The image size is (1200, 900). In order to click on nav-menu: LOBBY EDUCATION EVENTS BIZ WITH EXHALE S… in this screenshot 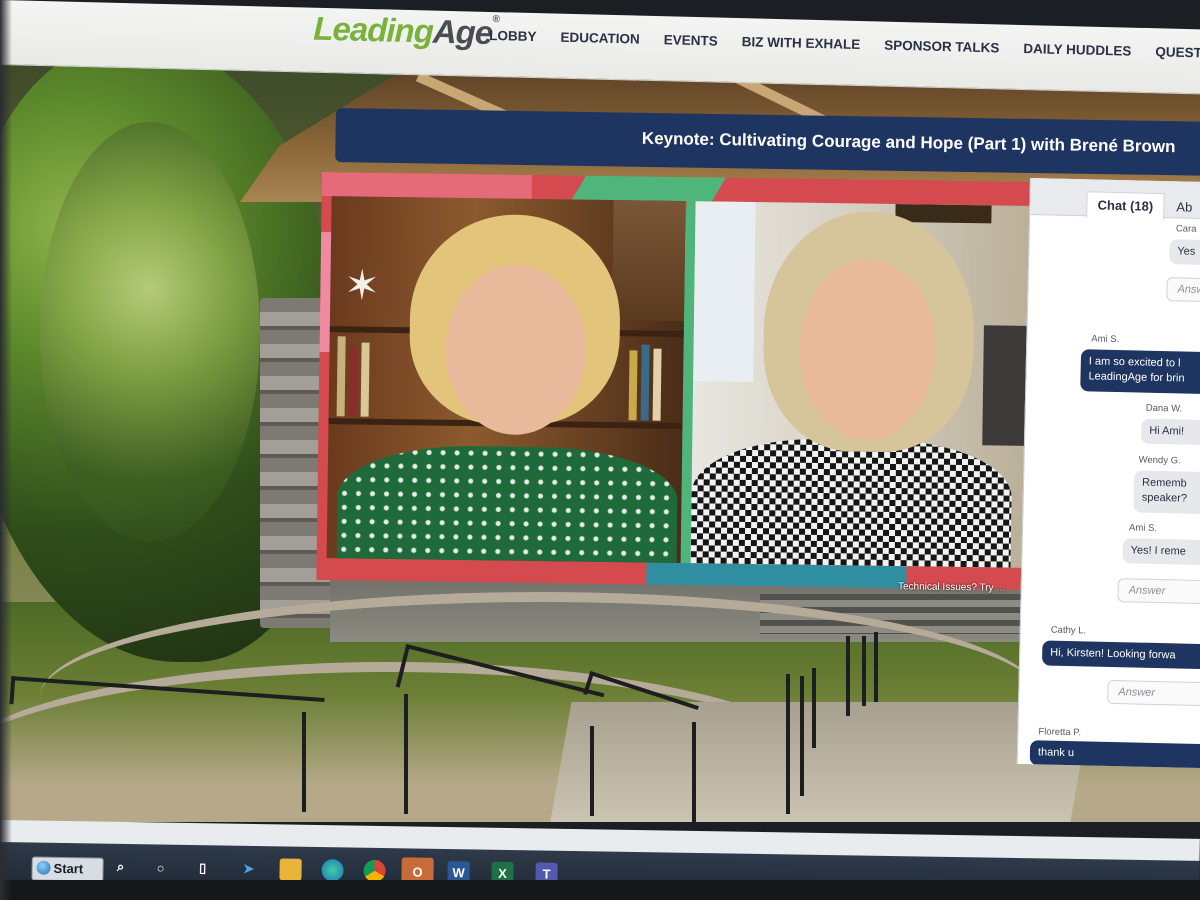, I will do `click(844, 44)`.